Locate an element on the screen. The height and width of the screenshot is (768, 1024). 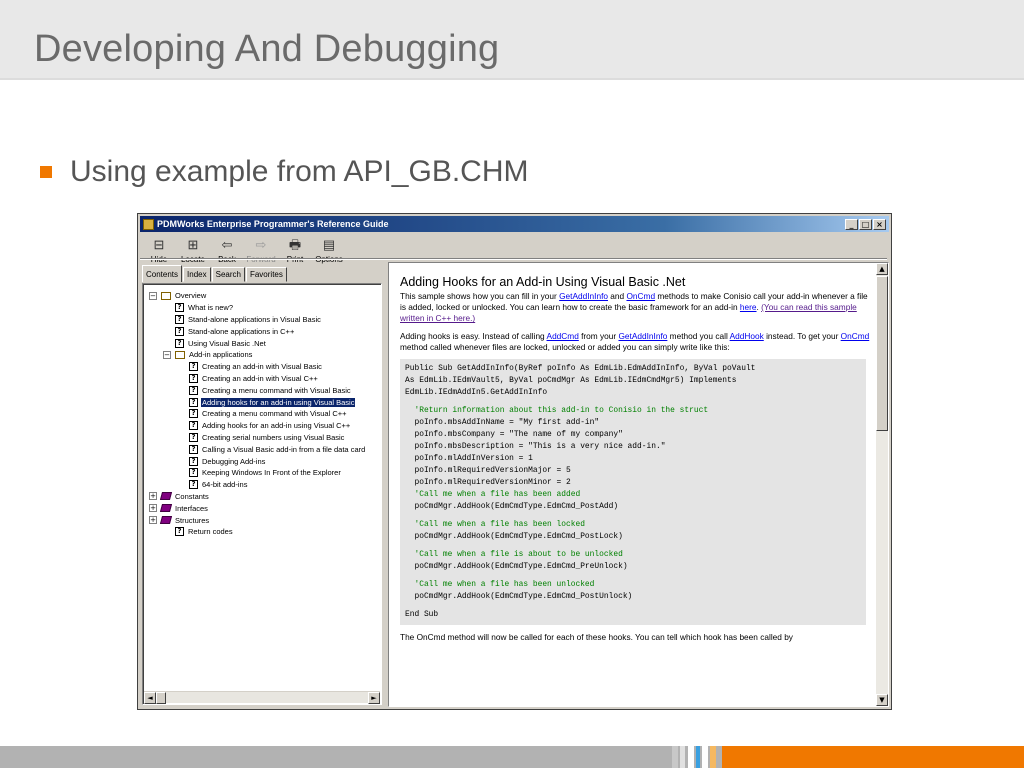
tree-item-label: Creating an add-in with Visual Basic is located at coordinates (262, 367).